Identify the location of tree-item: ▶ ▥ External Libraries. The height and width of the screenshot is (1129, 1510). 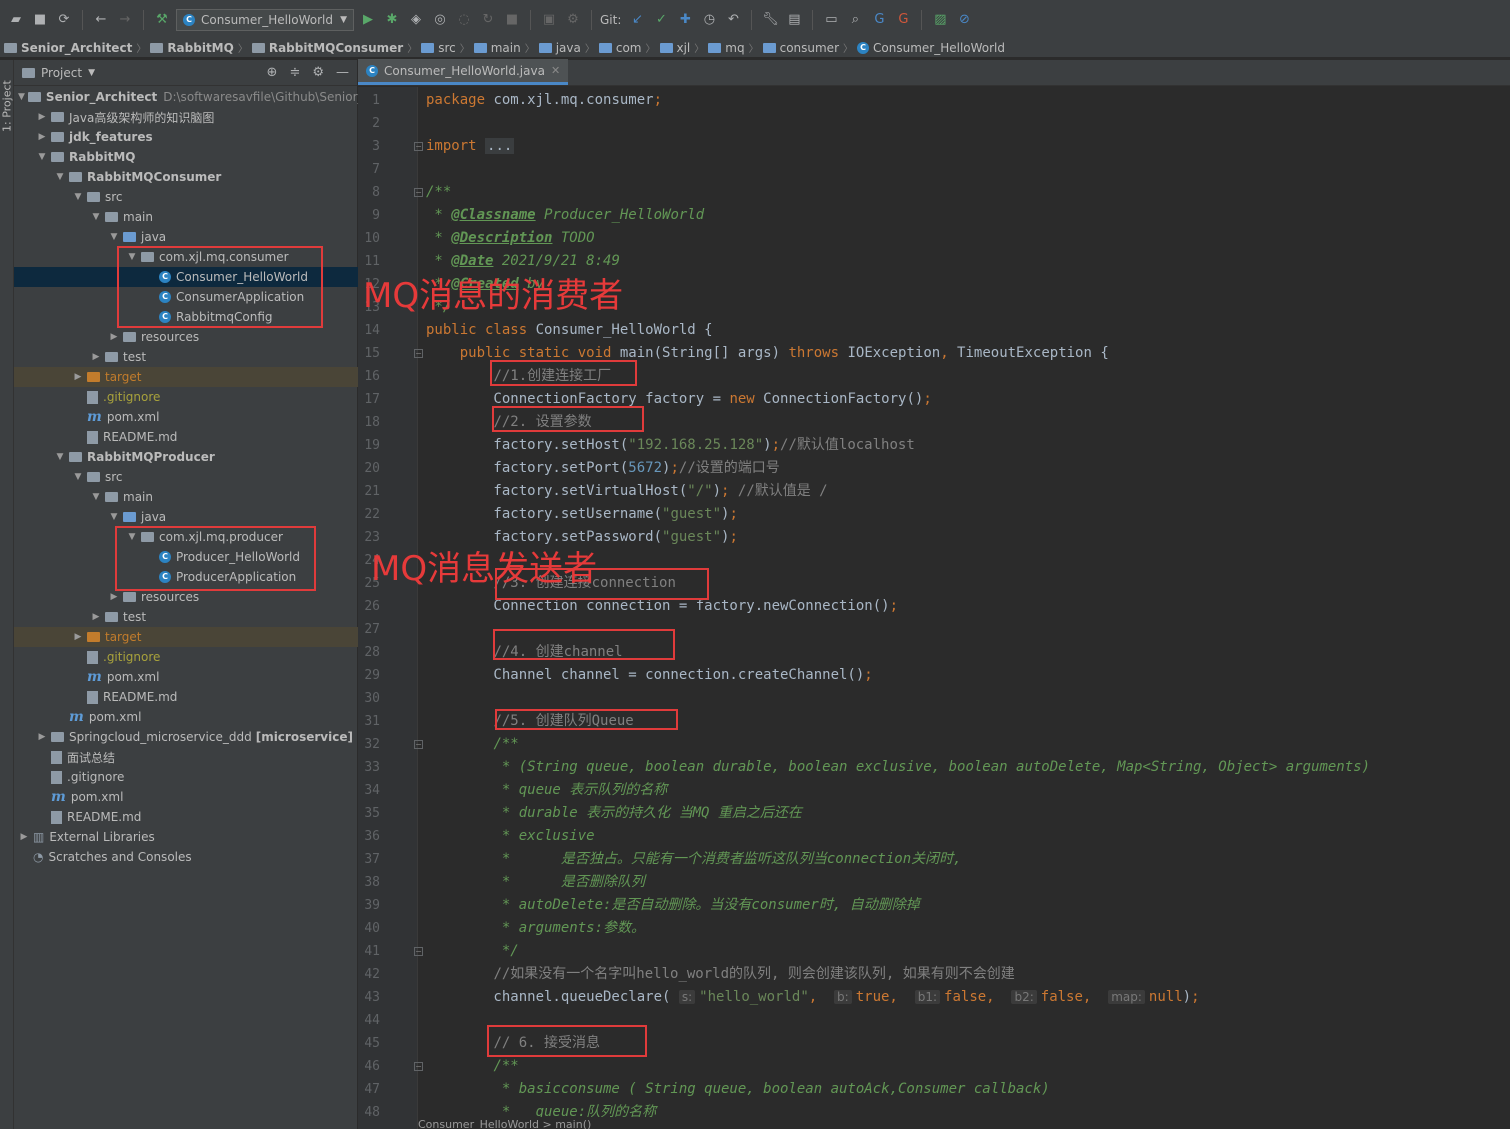
(186, 837).